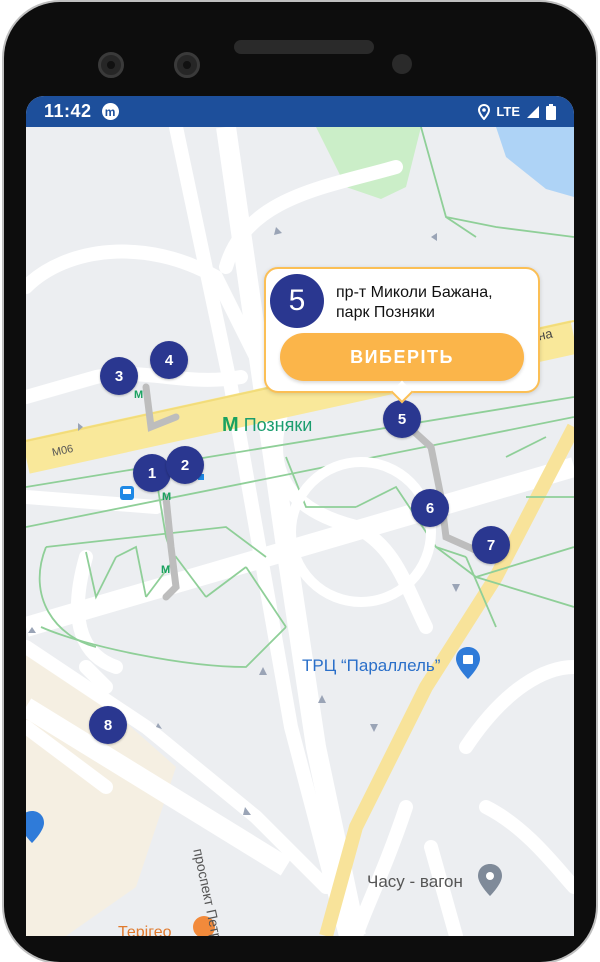  I want to click on mall-label: ТРЦ “Параллель”, so click(371, 666).